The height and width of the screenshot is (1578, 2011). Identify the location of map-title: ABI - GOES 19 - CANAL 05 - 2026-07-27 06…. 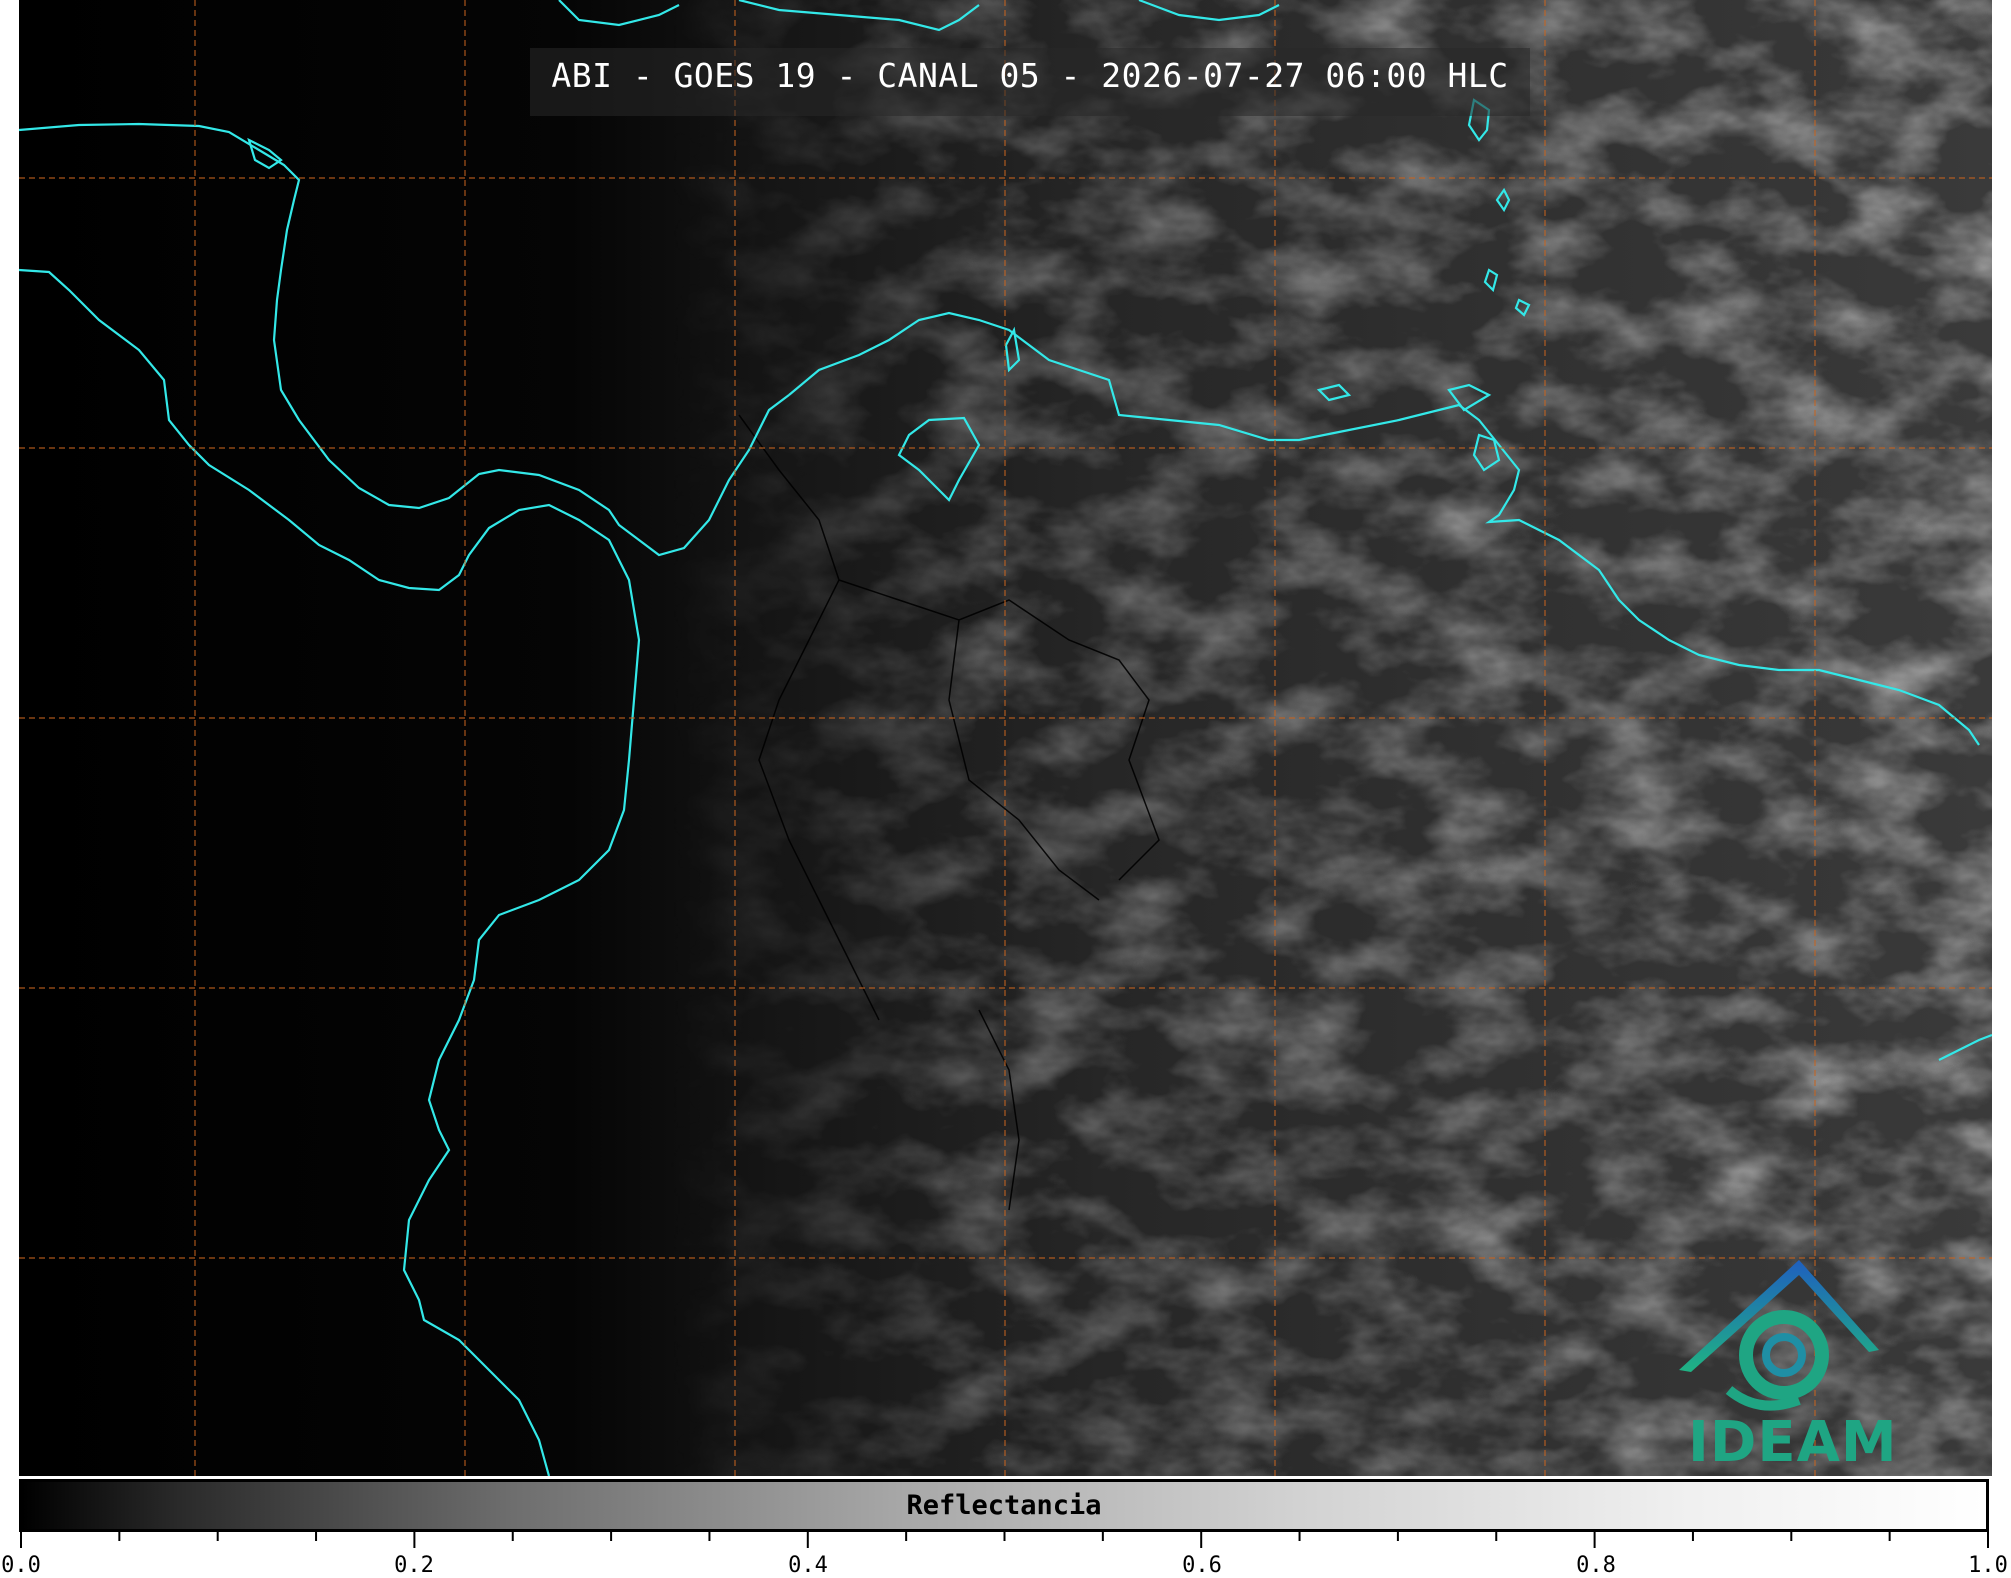
(1030, 75).